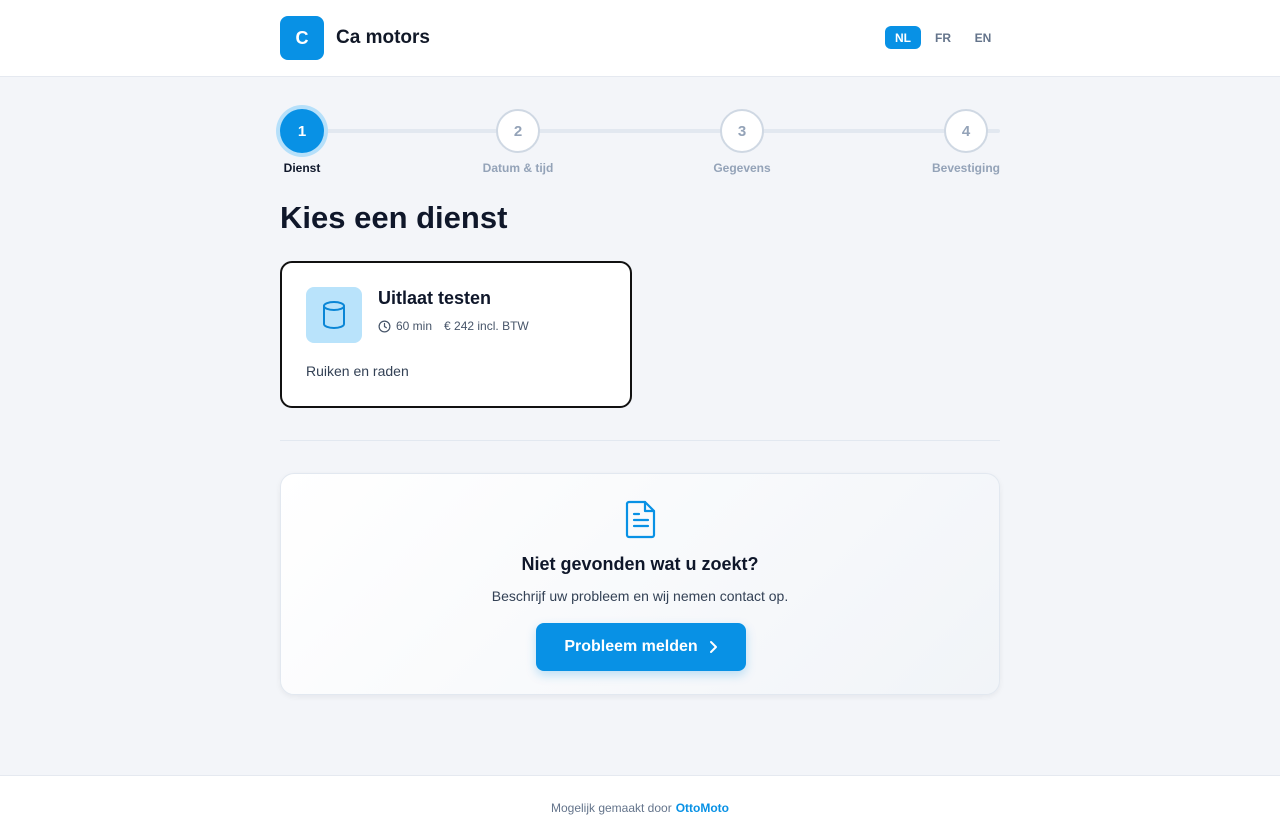 This screenshot has width=1280, height=840. I want to click on top-header: C Ca motors NL FR EN, so click(640, 38).